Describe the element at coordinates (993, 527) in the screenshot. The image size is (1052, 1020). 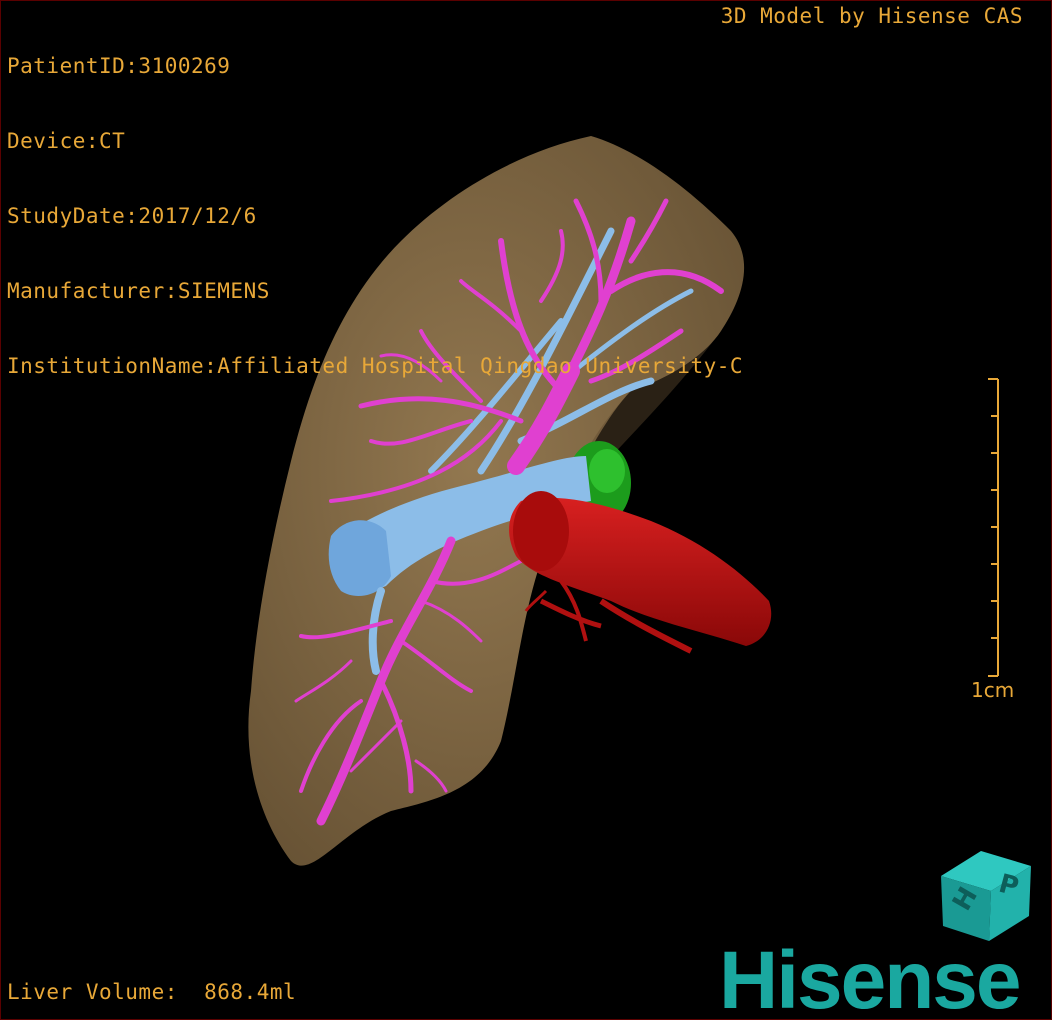
I see `scale-bar` at that location.